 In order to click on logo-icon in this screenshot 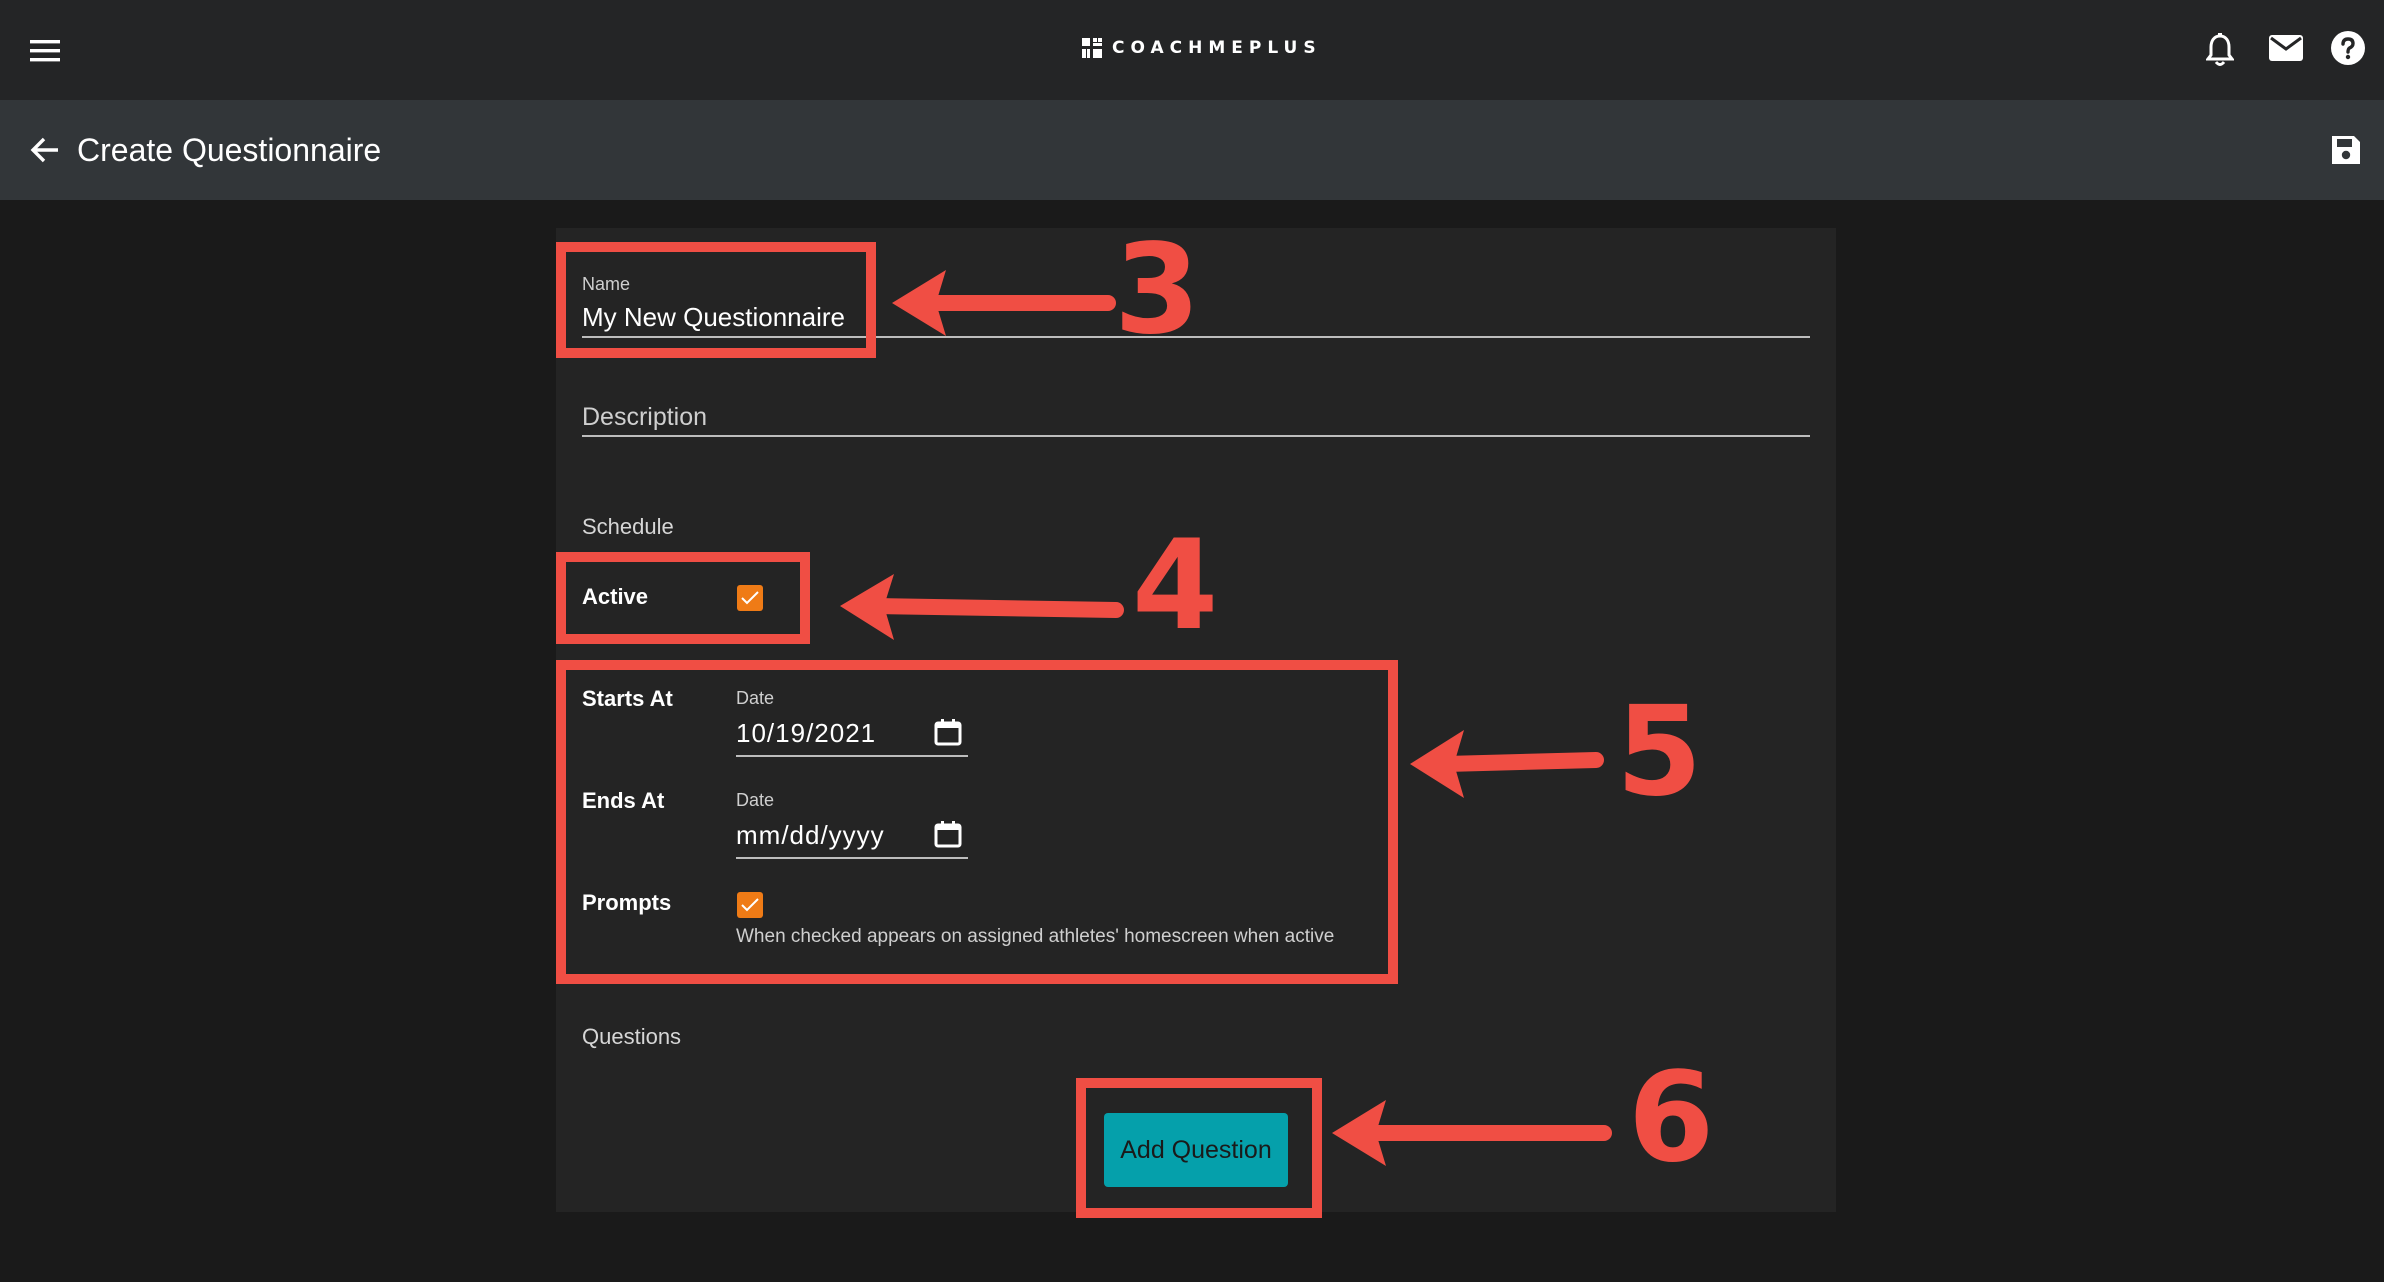, I will do `click(1092, 48)`.